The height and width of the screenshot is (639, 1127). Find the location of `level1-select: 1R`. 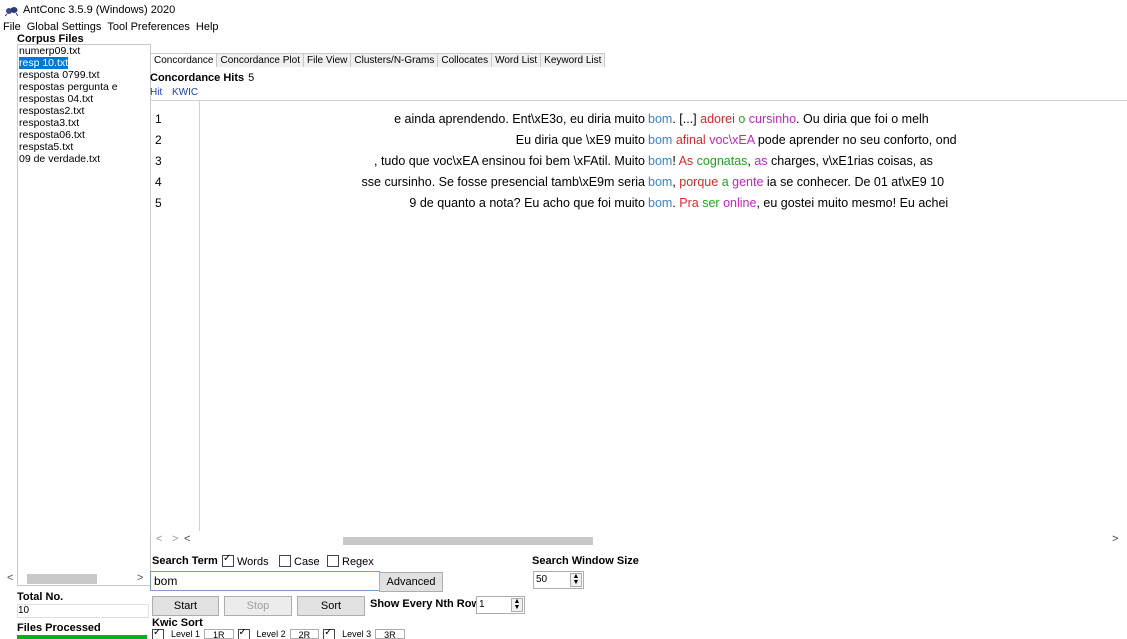

level1-select: 1R is located at coordinates (219, 634).